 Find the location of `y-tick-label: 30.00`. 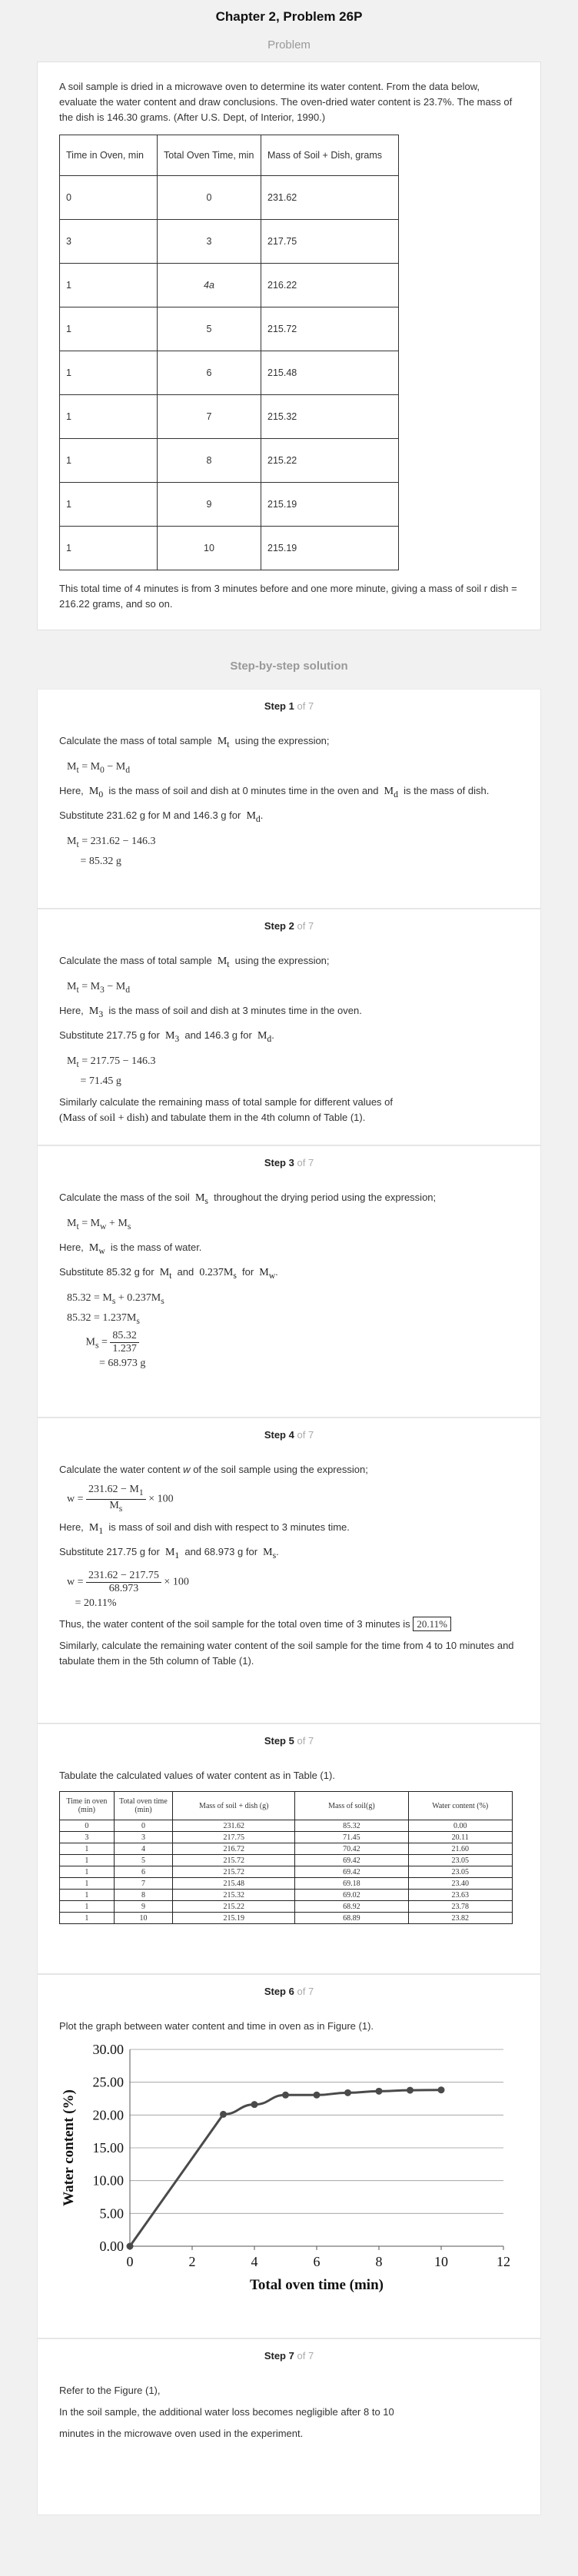

y-tick-label: 30.00 is located at coordinates (109, 2049).